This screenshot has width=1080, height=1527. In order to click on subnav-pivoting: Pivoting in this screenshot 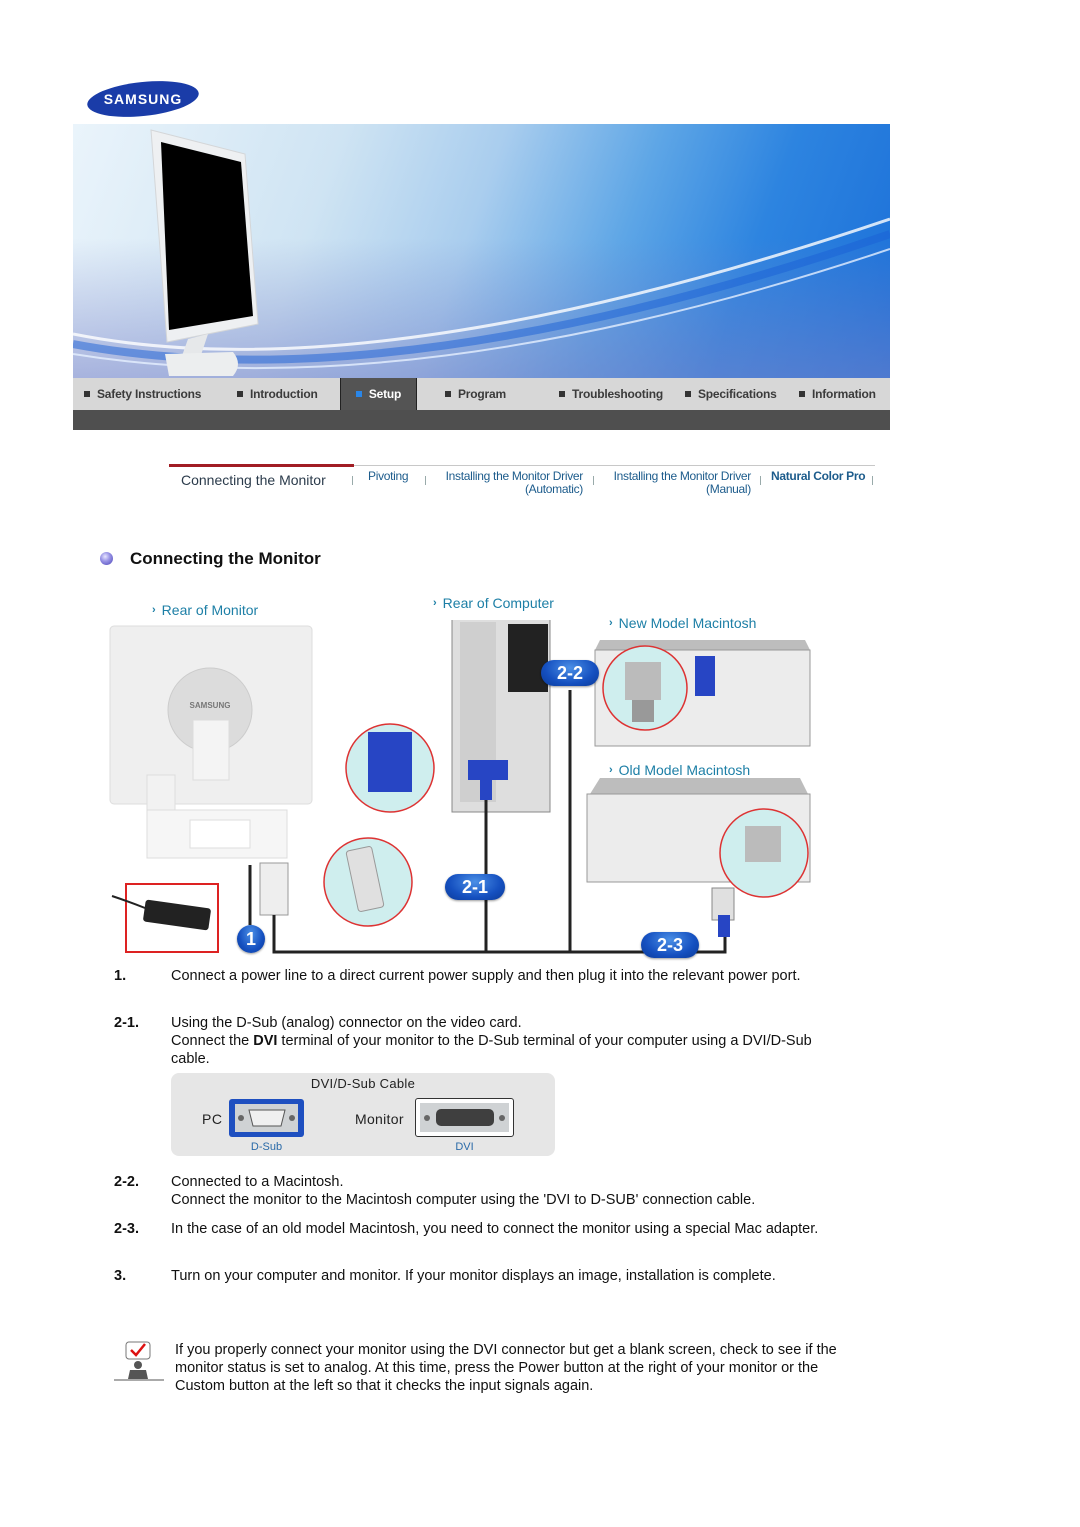, I will do `click(388, 476)`.